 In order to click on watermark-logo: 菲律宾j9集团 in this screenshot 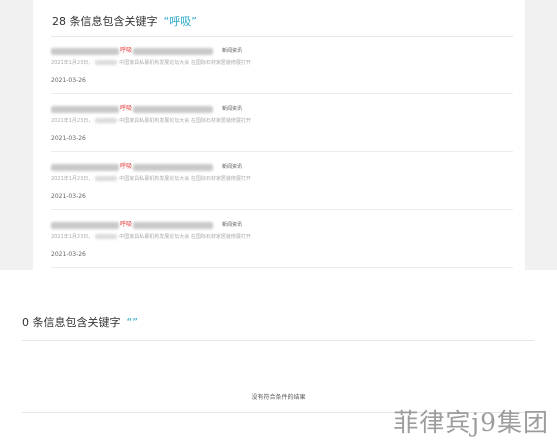, I will do `click(471, 422)`.